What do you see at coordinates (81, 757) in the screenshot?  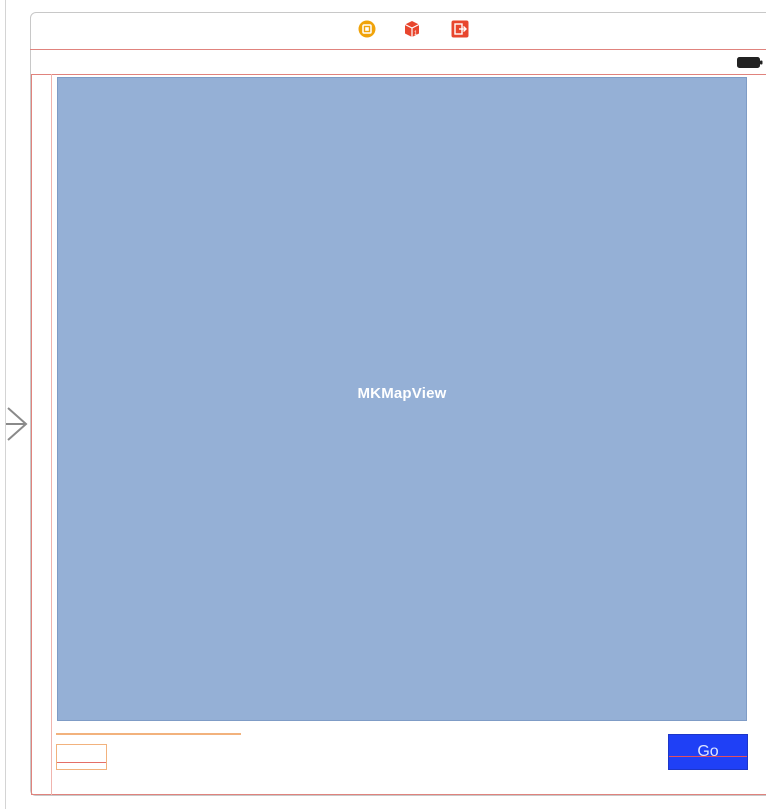 I see `address-text-field` at bounding box center [81, 757].